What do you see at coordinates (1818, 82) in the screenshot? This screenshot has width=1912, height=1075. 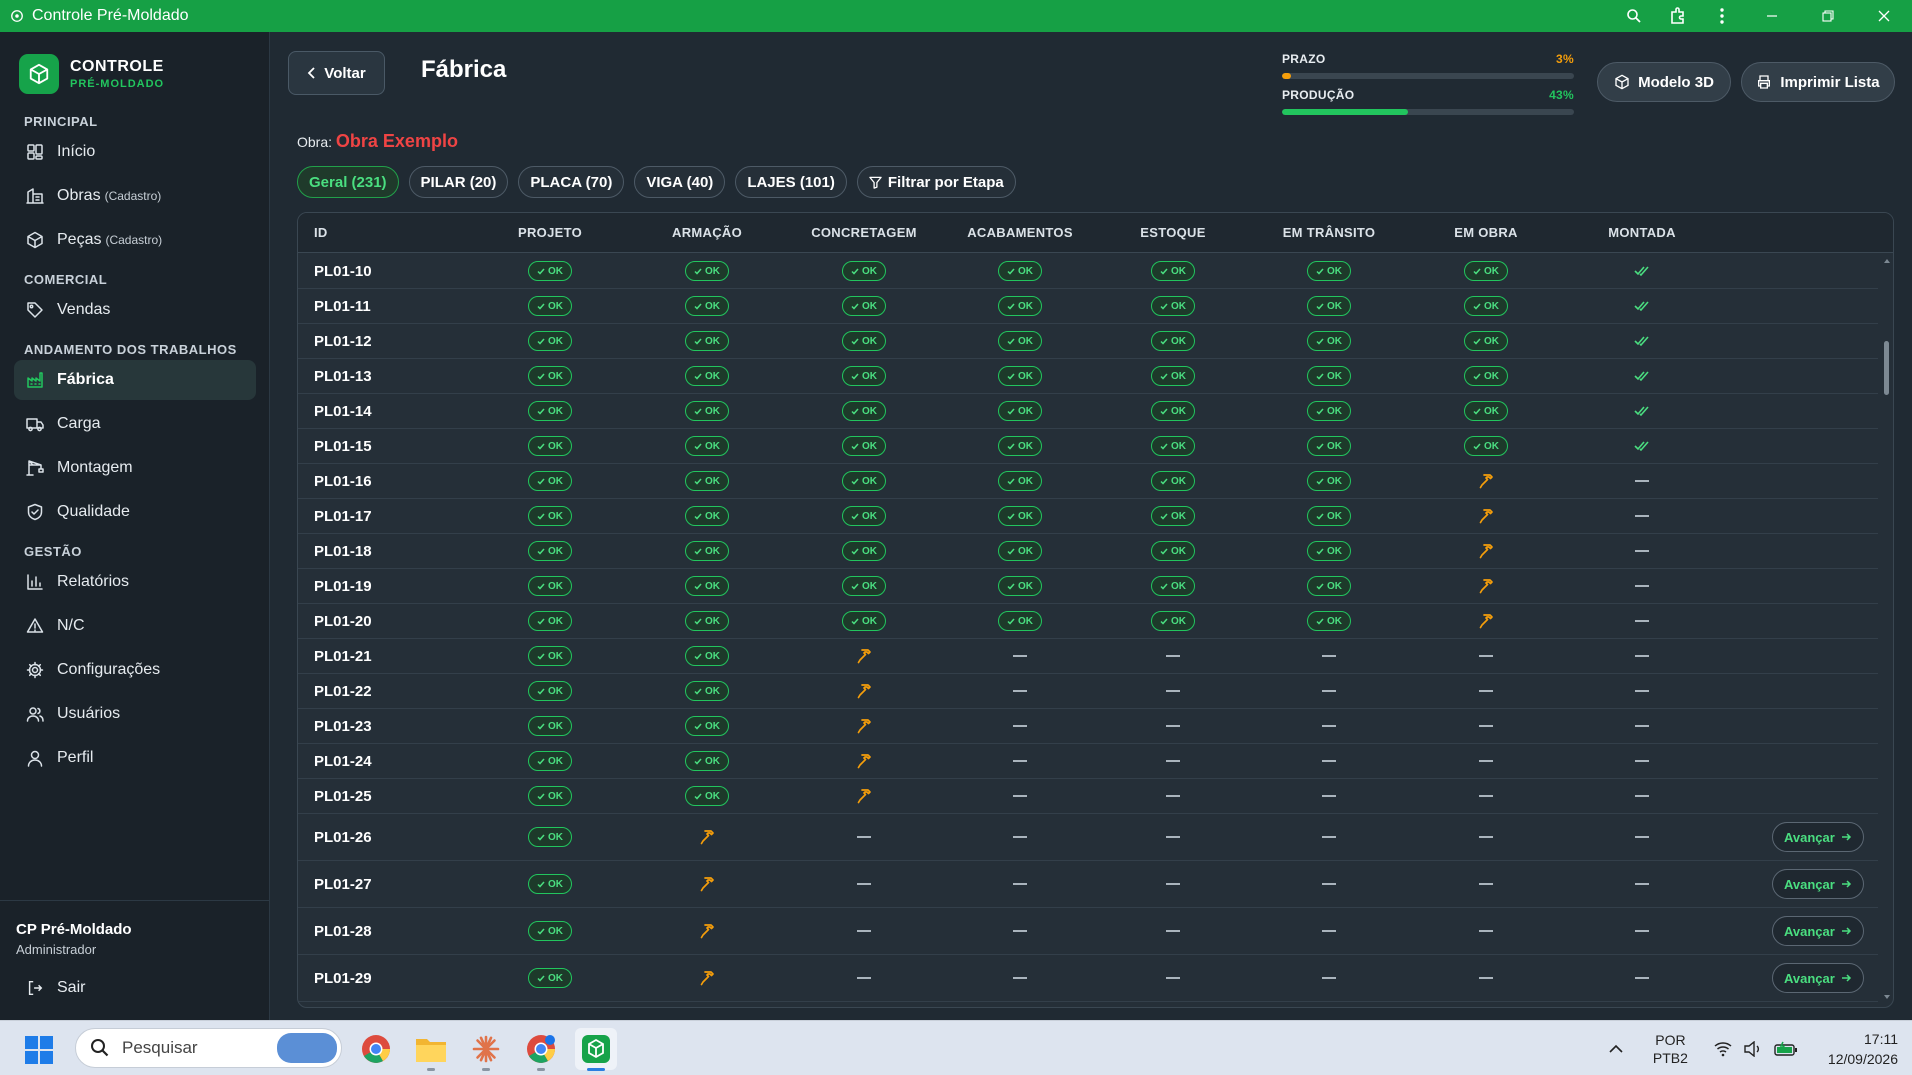 I see `print-list-button: Imprimir Lista` at bounding box center [1818, 82].